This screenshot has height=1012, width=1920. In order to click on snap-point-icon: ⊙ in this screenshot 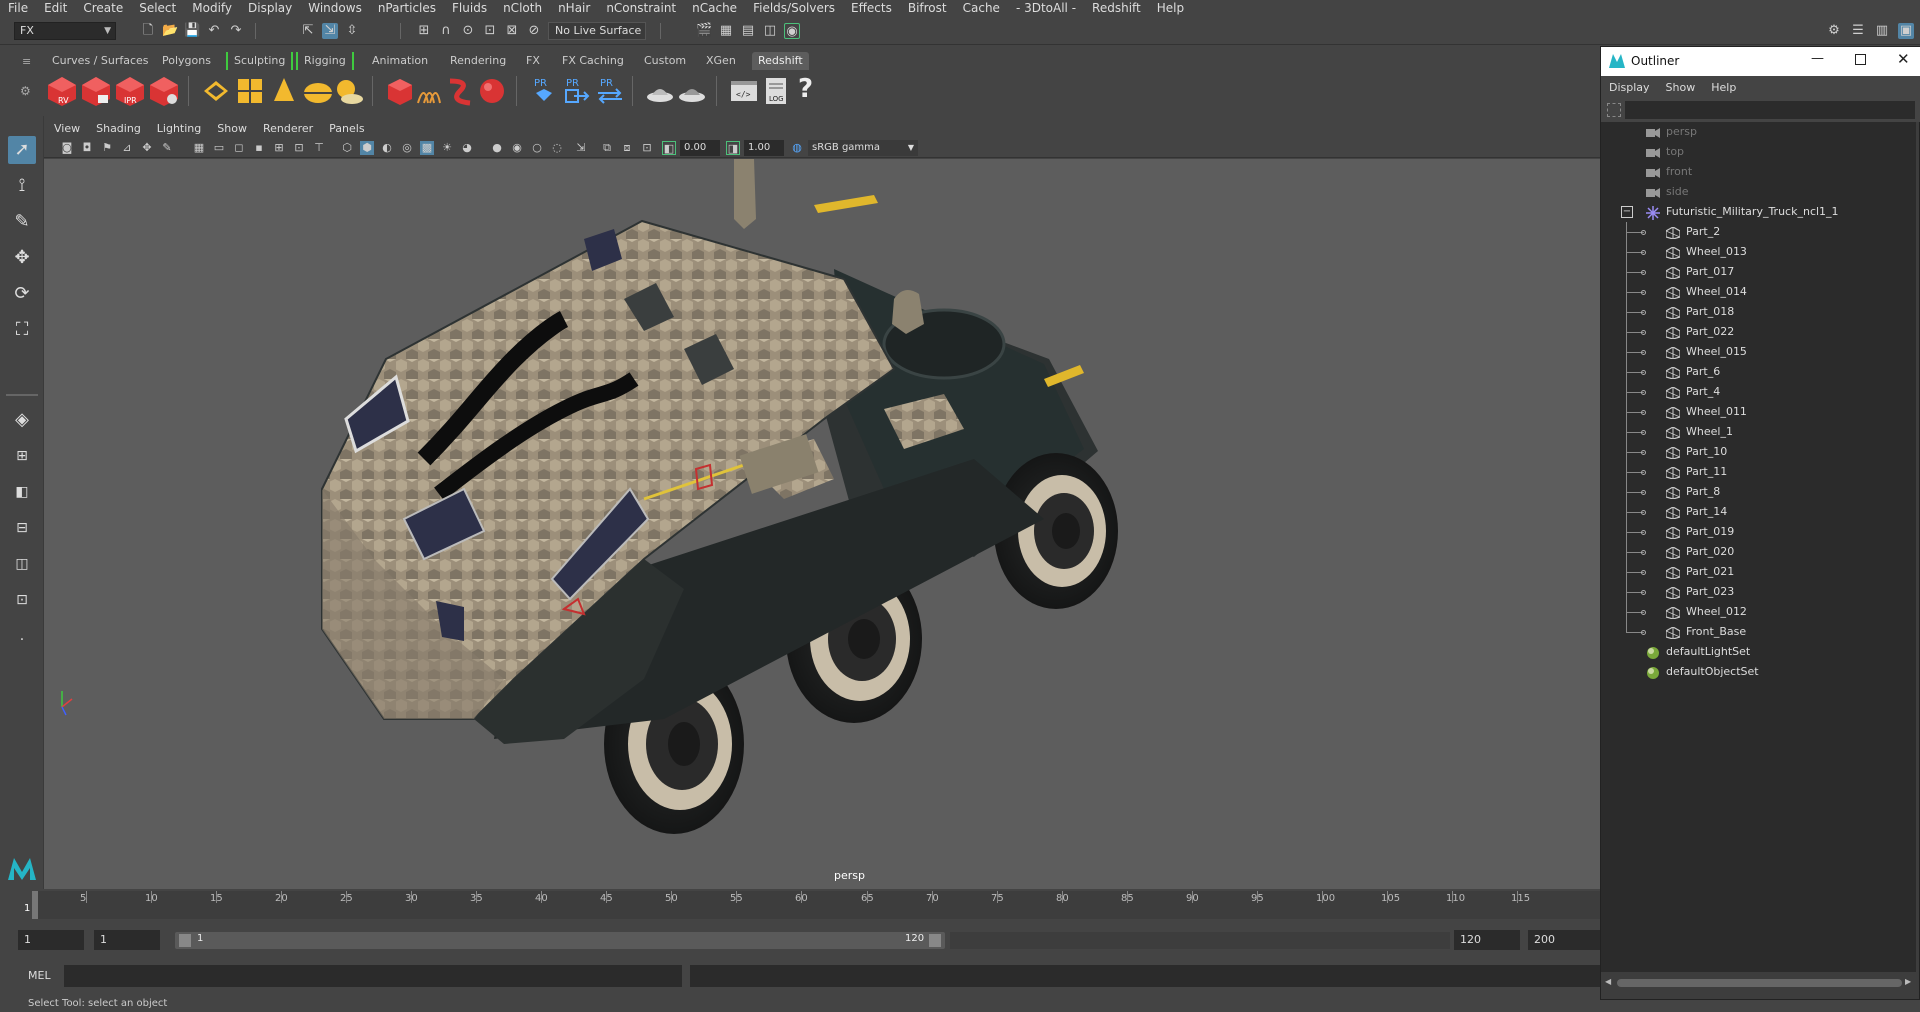, I will do `click(468, 31)`.